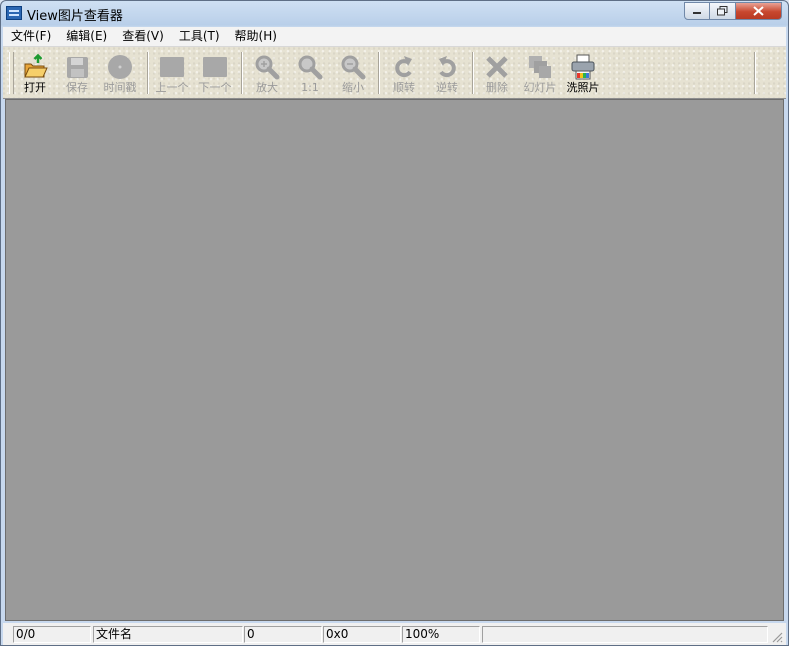 The height and width of the screenshot is (646, 789). I want to click on menu-view: 查看(V), so click(142, 36).